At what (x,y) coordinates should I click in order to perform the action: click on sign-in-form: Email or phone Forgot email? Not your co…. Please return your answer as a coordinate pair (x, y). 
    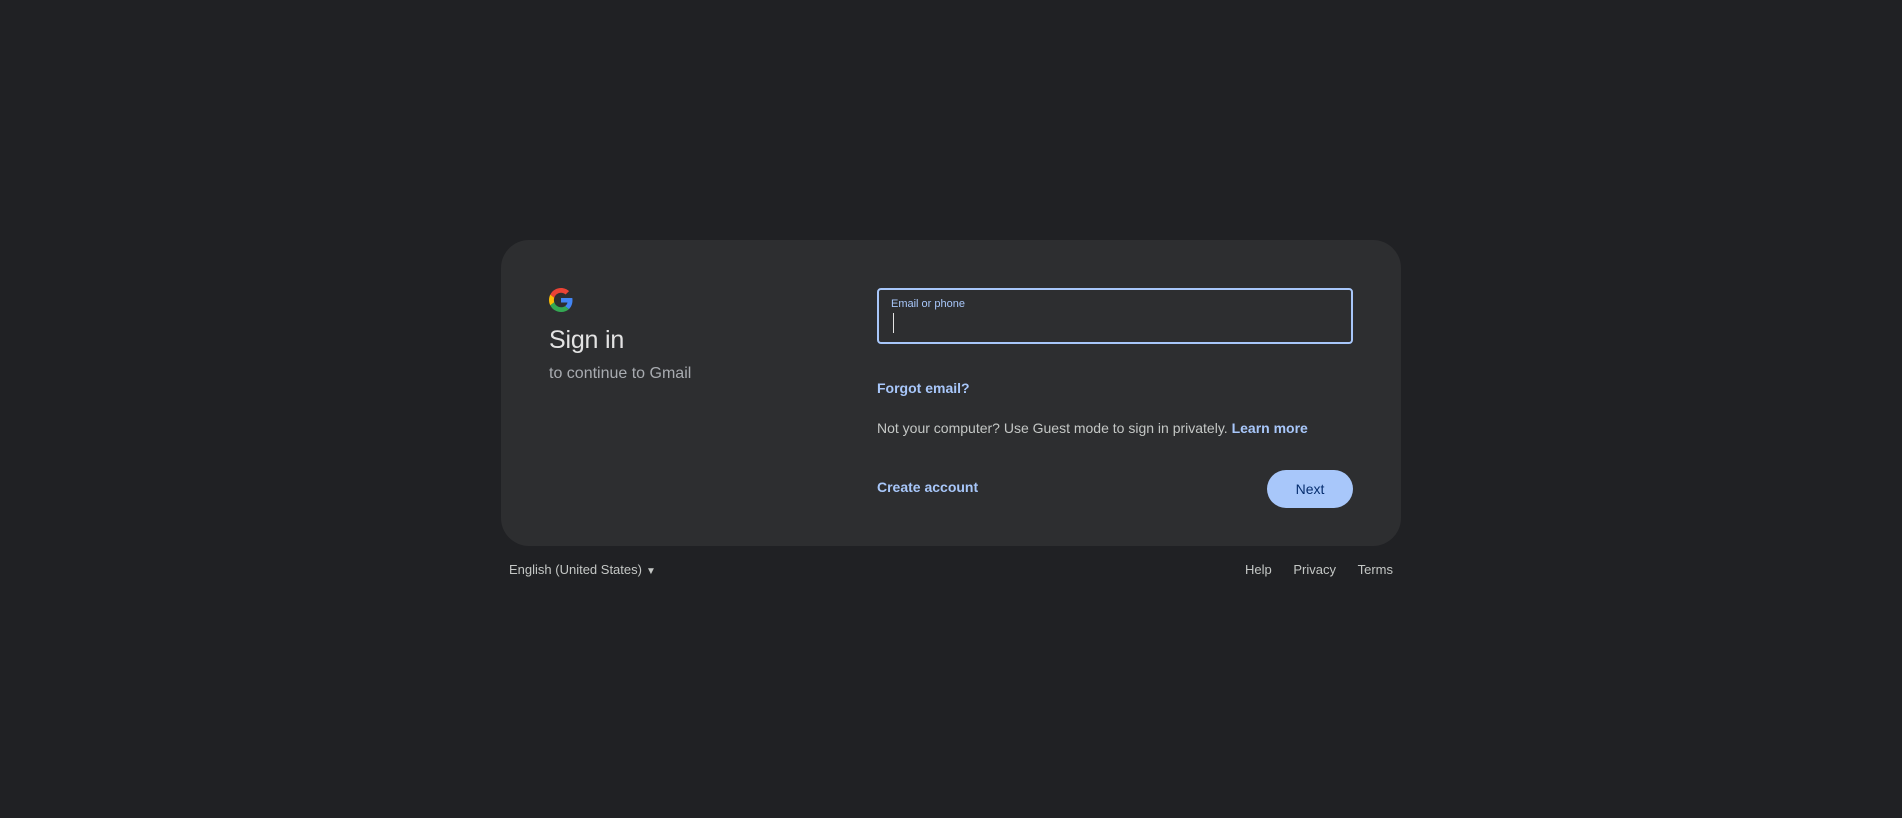
    Looking at the image, I should click on (1115, 362).